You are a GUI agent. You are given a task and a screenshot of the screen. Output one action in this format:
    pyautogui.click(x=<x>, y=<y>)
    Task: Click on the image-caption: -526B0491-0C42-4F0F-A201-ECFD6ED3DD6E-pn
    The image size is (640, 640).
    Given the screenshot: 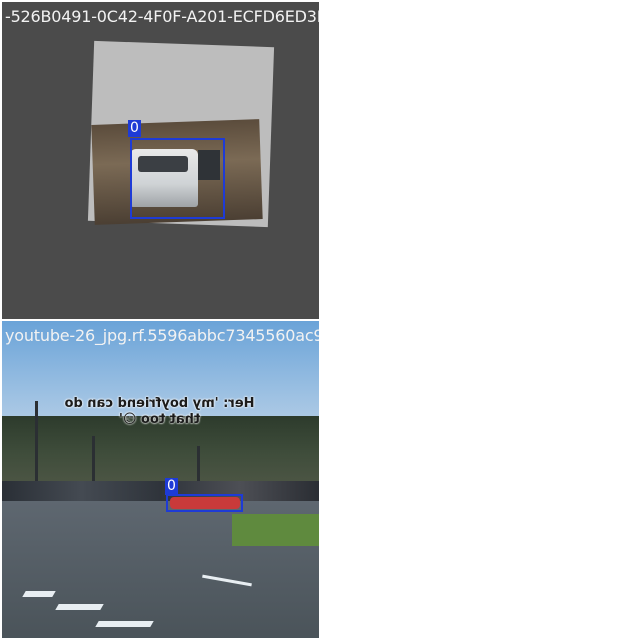 What is the action you would take?
    pyautogui.click(x=162, y=16)
    